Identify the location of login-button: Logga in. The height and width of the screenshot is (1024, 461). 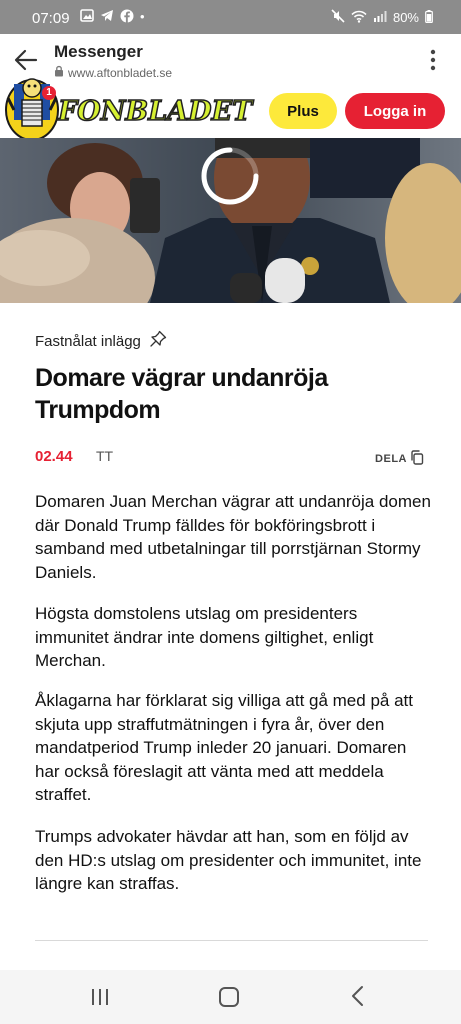
(395, 111).